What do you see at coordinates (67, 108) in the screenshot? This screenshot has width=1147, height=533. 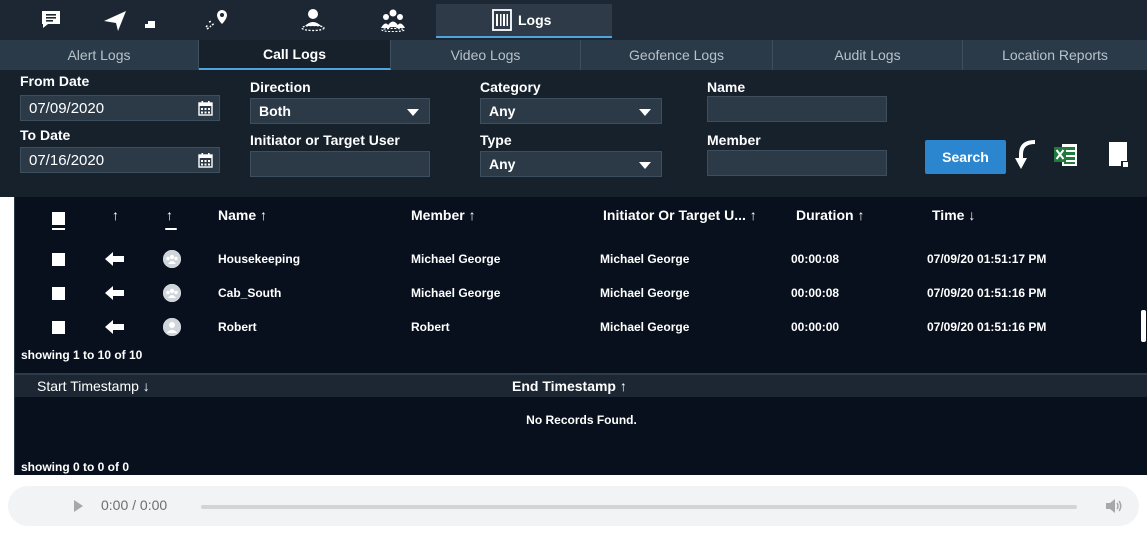 I see `from-date-value: 07/09/2020` at bounding box center [67, 108].